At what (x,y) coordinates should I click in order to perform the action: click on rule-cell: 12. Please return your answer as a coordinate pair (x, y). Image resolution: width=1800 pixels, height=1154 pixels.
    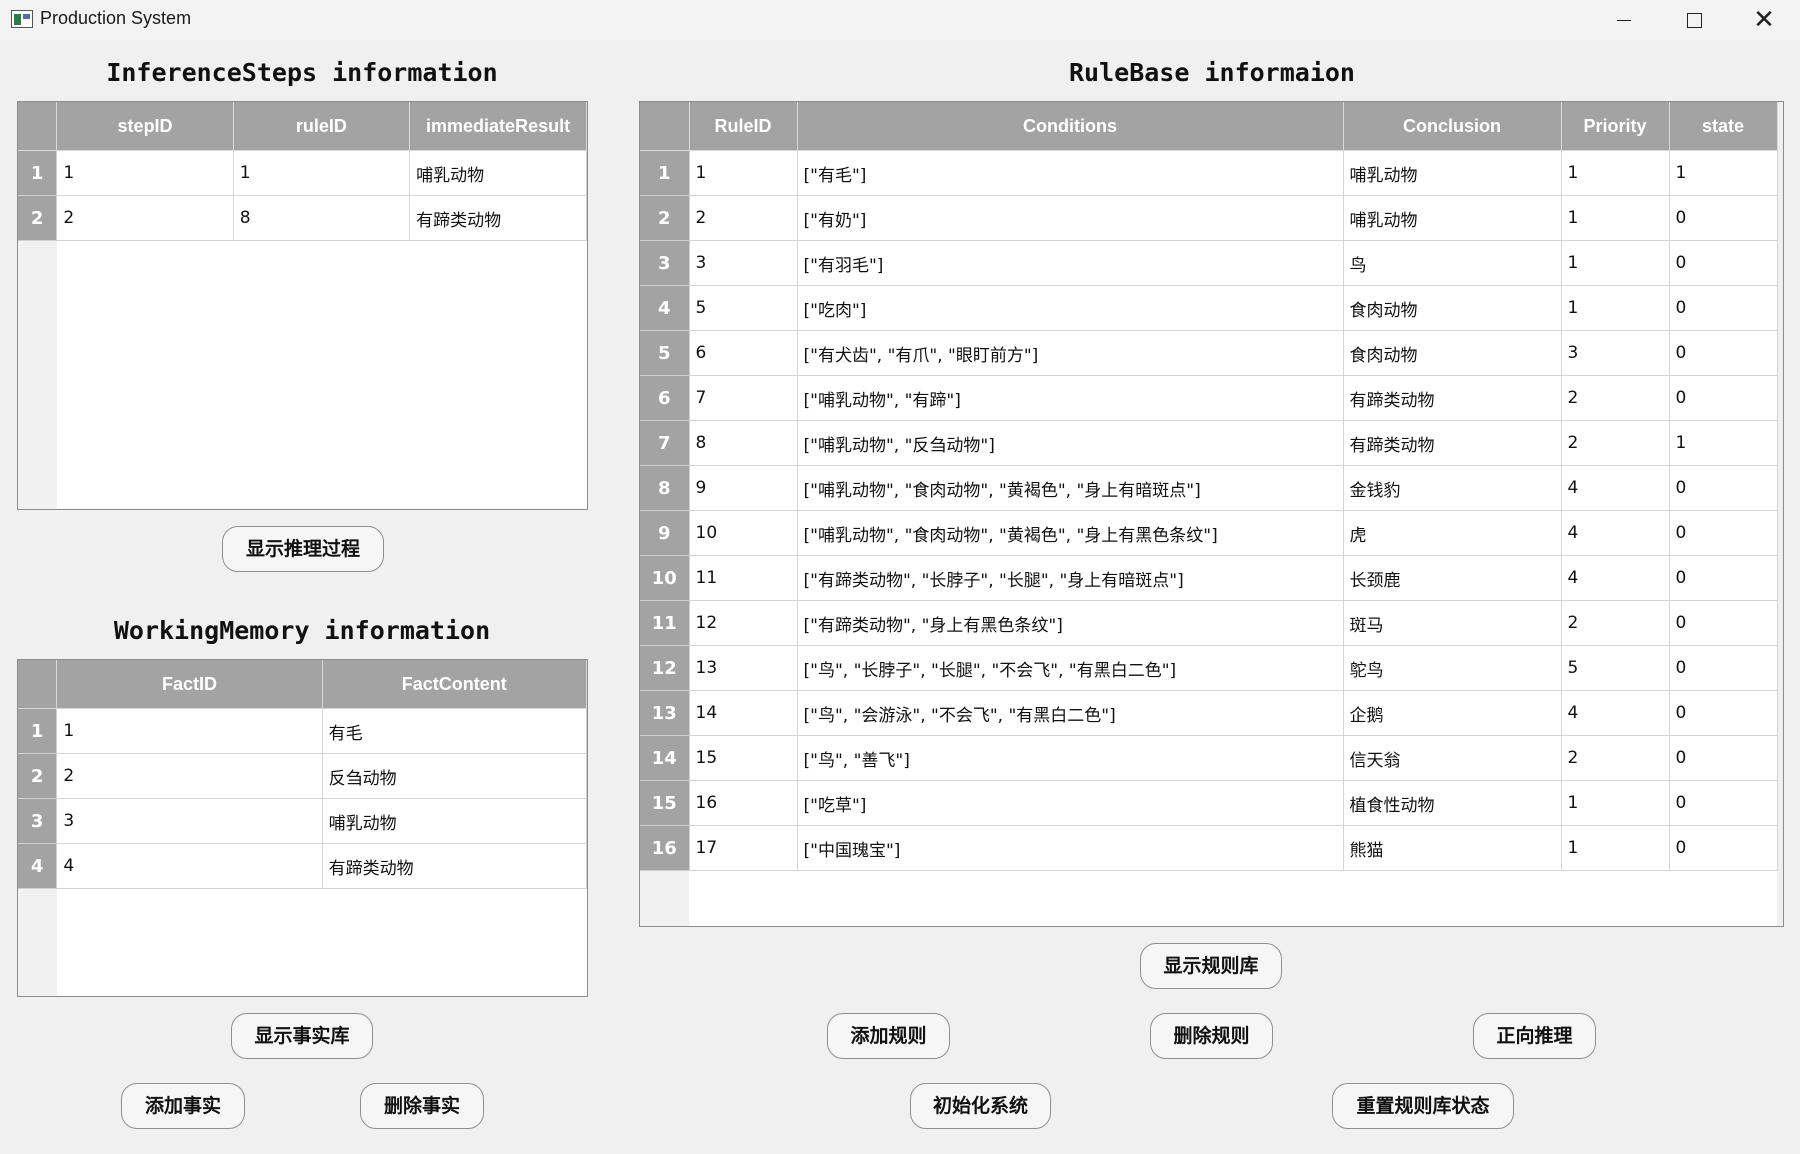
    Looking at the image, I should click on (743, 623).